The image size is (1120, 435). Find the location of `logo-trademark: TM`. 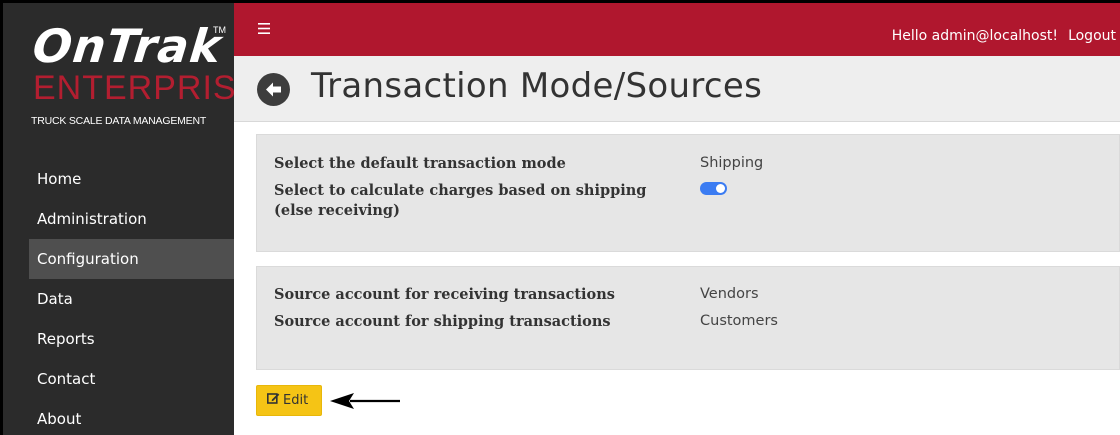

logo-trademark: TM is located at coordinates (219, 30).